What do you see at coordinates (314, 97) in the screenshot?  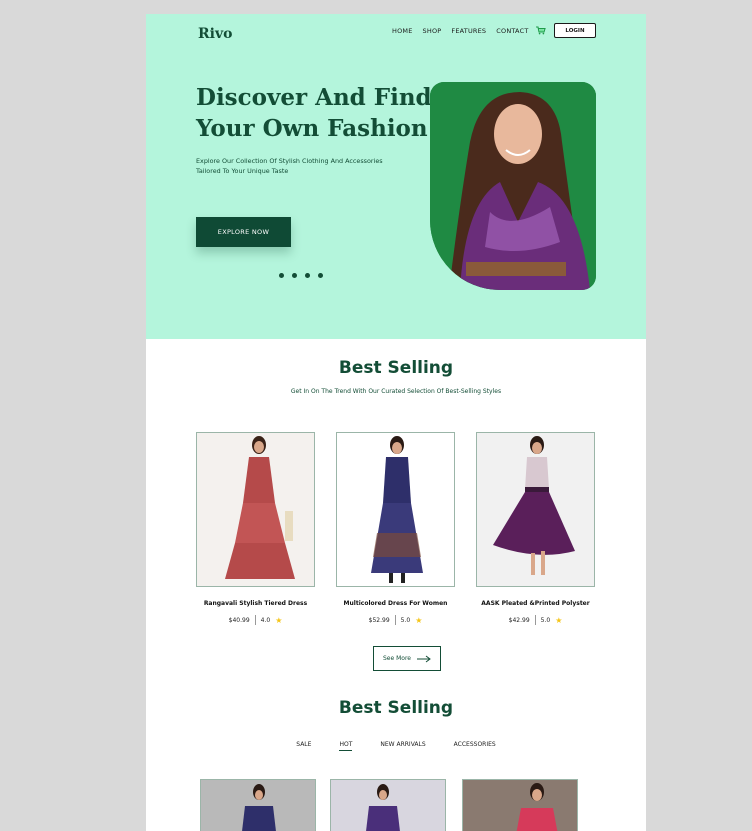 I see `hero-title-line-1: Discover And Find` at bounding box center [314, 97].